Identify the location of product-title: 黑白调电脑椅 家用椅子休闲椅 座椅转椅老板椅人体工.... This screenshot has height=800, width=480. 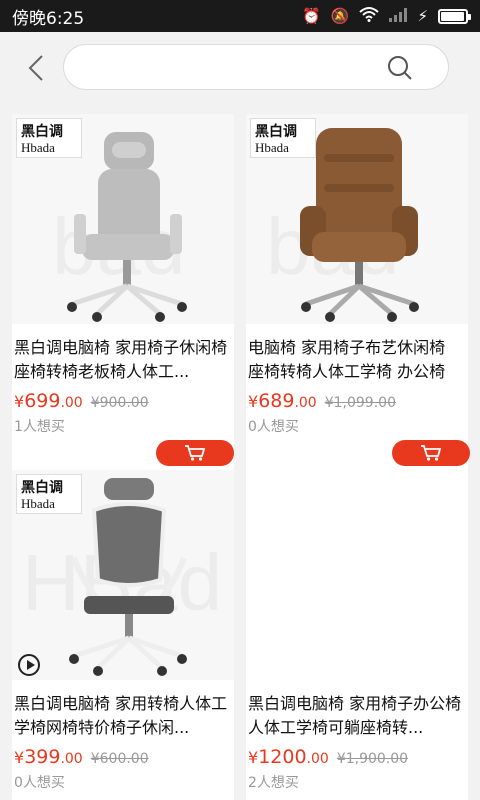
(123, 360).